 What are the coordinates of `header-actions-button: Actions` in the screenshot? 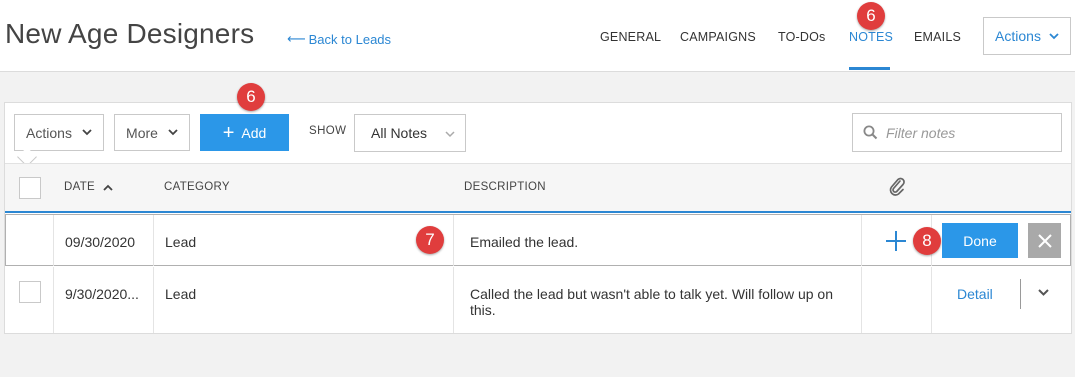 It's located at (1027, 36).